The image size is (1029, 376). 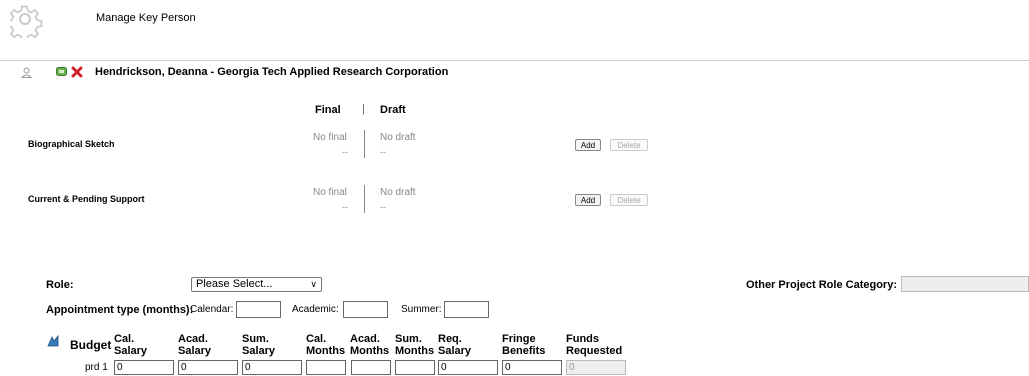 What do you see at coordinates (313, 284) in the screenshot?
I see `chevron-down-icon: ∨` at bounding box center [313, 284].